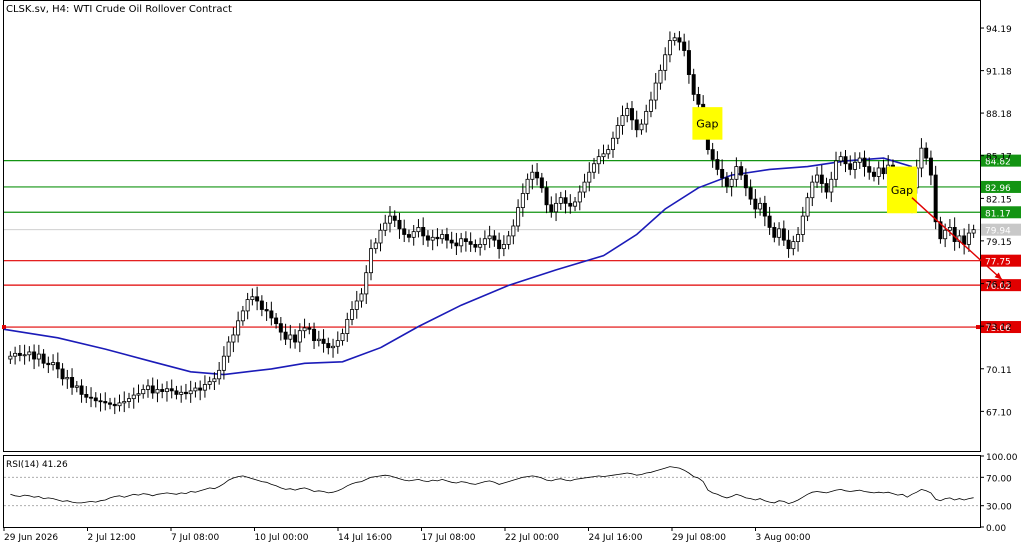  I want to click on price-tick-label: 82.15, so click(999, 200).